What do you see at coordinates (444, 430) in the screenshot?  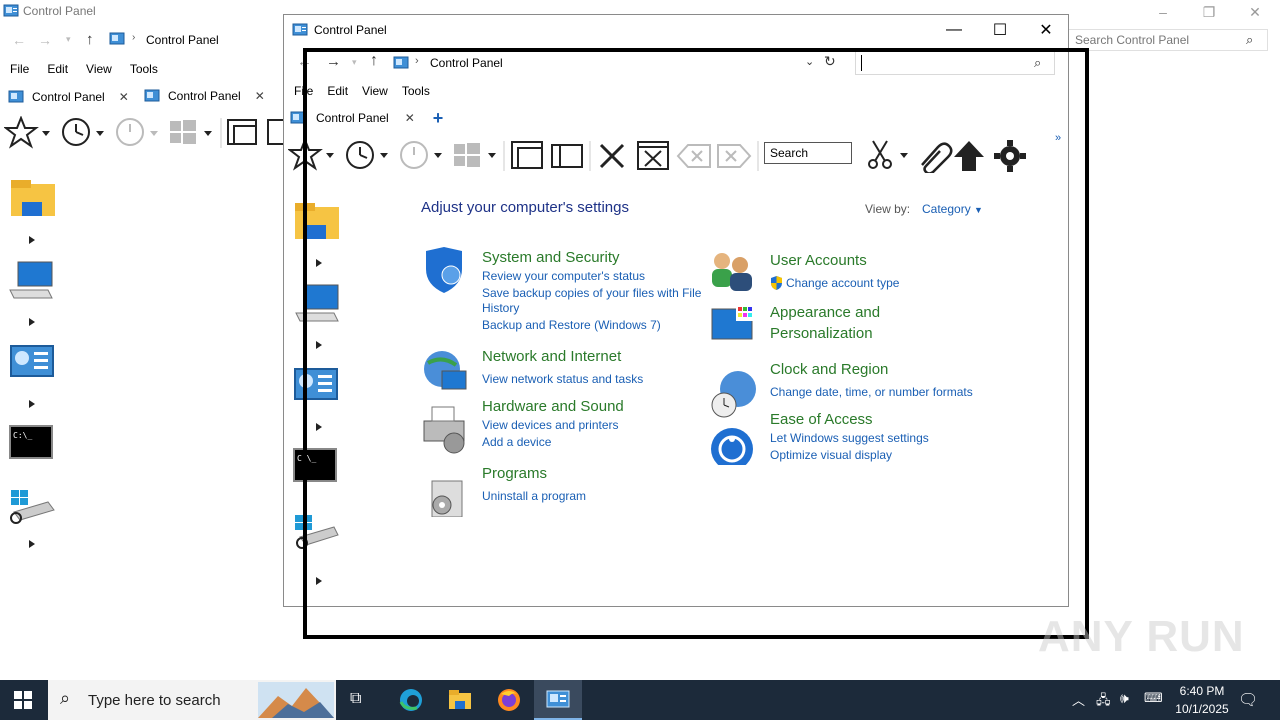 I see `printer-icon` at bounding box center [444, 430].